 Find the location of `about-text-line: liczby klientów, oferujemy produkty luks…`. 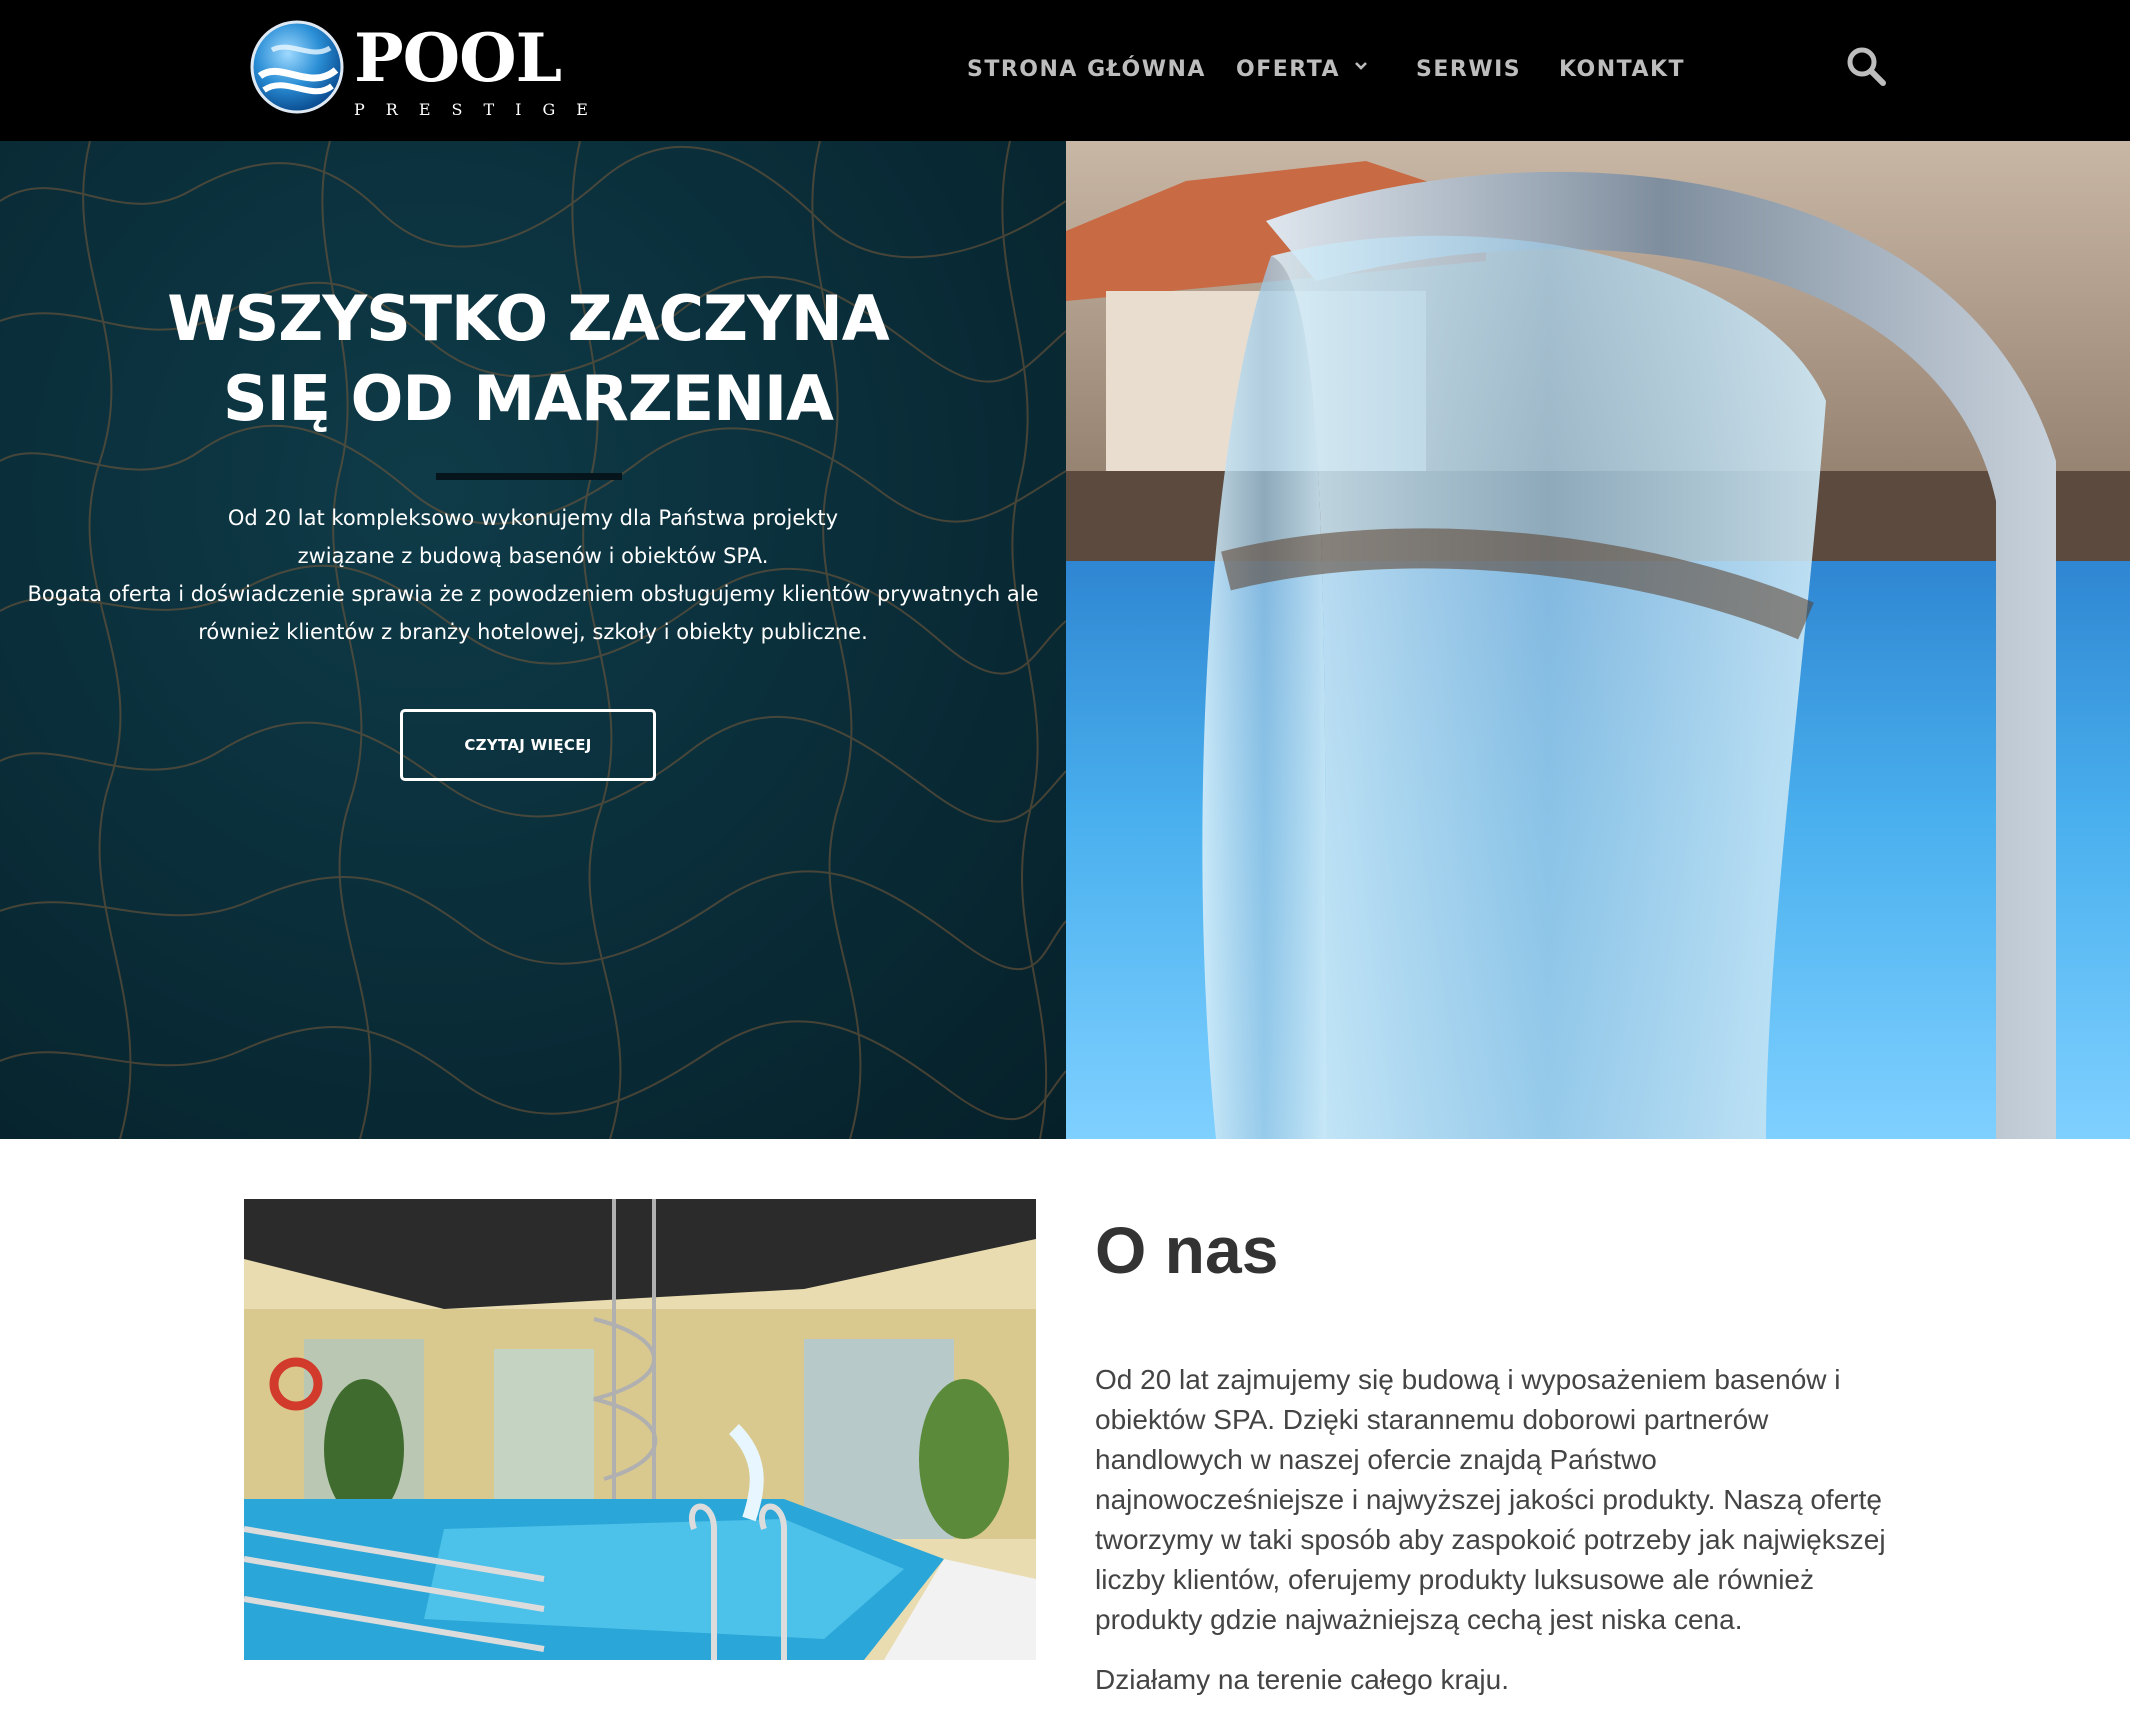

about-text-line: liczby klientów, oferujemy produkty luks… is located at coordinates (1454, 1579).